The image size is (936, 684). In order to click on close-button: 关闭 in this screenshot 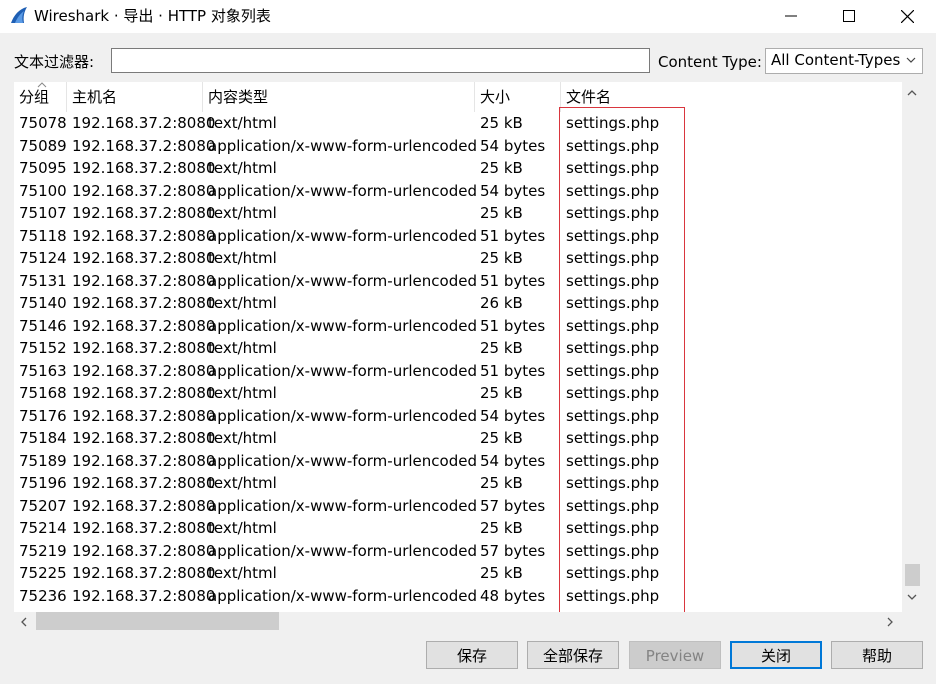, I will do `click(776, 655)`.